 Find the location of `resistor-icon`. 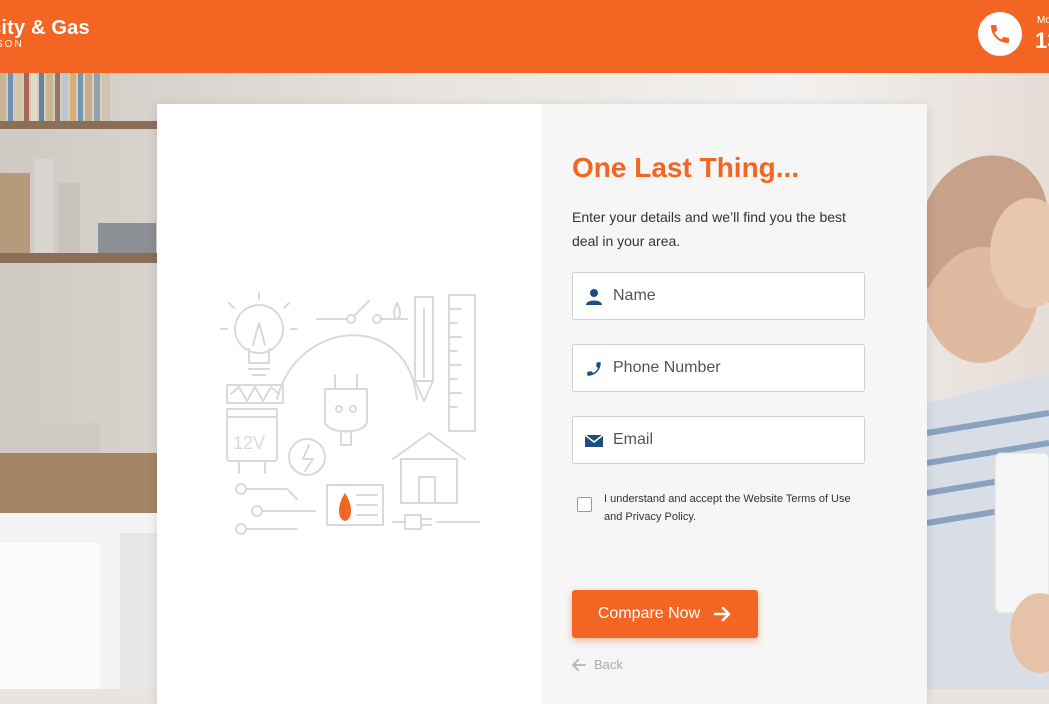

resistor-icon is located at coordinates (255, 394).